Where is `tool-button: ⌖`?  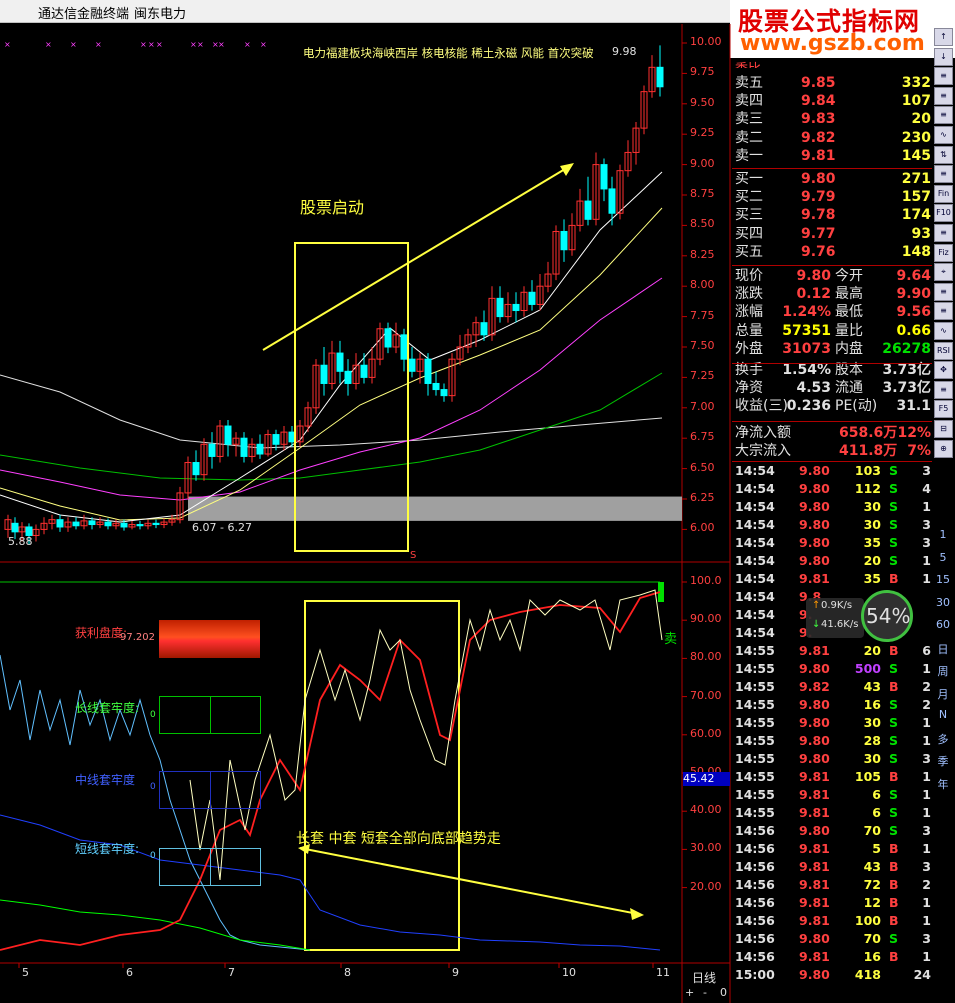
tool-button: ⌖ is located at coordinates (943, 272).